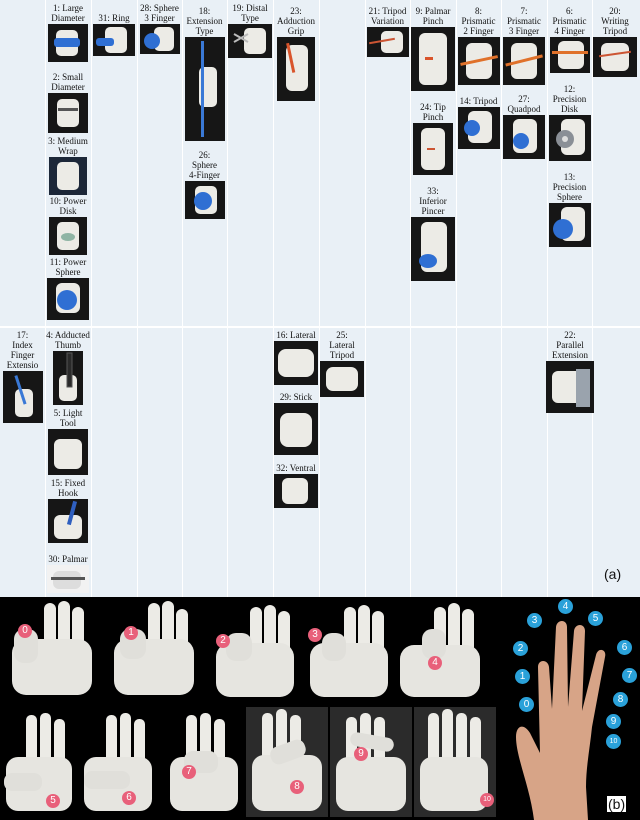  What do you see at coordinates (68, 418) in the screenshot?
I see `grasp-label: 5: Light Tool` at bounding box center [68, 418].